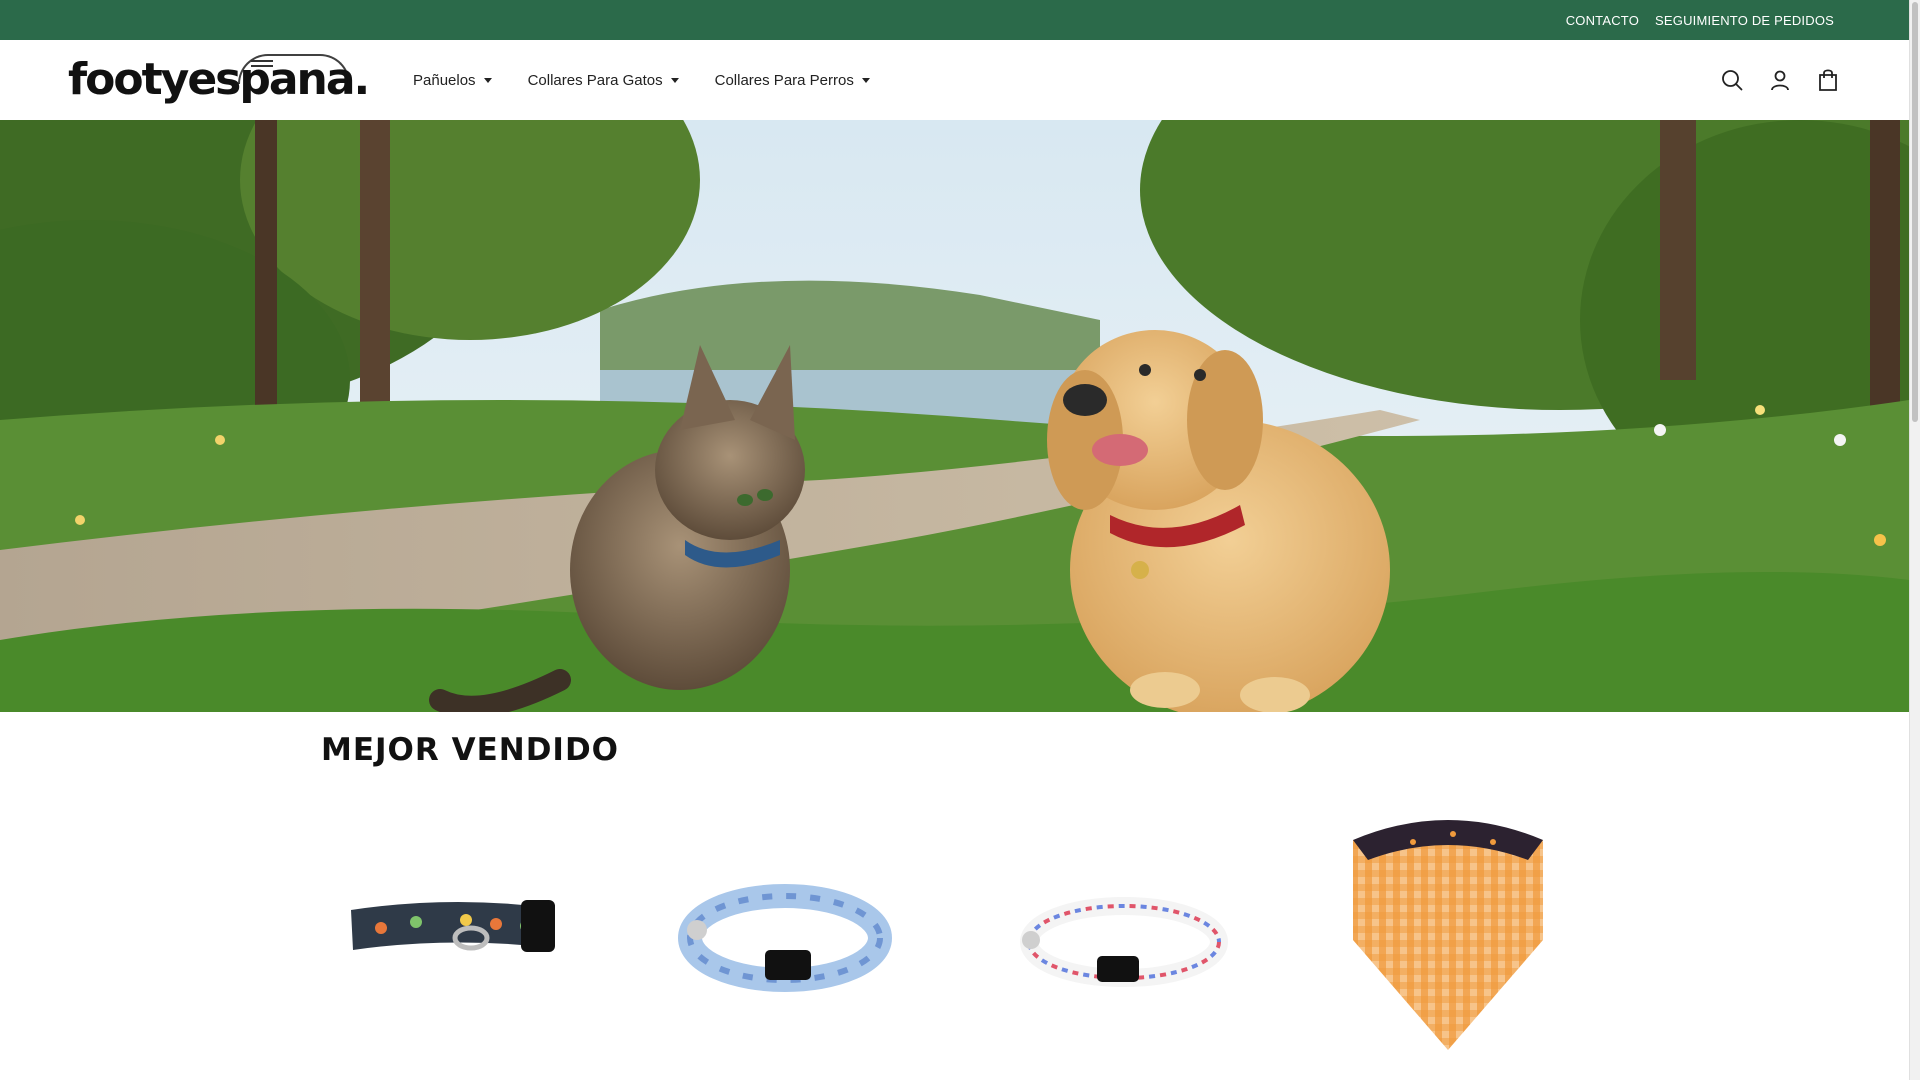 Image resolution: width=1920 pixels, height=1080 pixels. I want to click on product-image-orange-bandana, so click(1448, 935).